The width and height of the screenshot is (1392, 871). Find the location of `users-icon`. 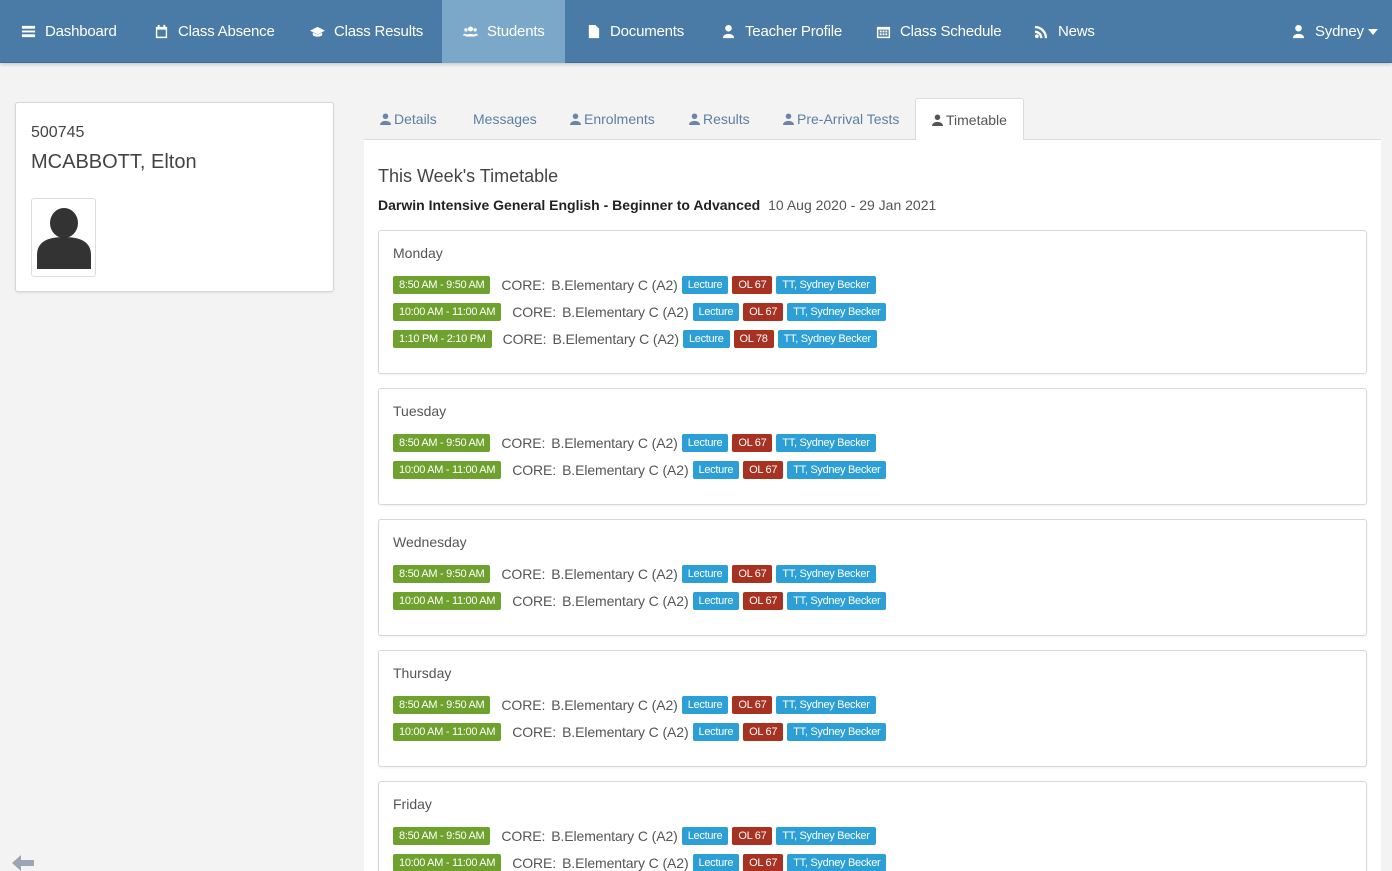

users-icon is located at coordinates (470, 32).